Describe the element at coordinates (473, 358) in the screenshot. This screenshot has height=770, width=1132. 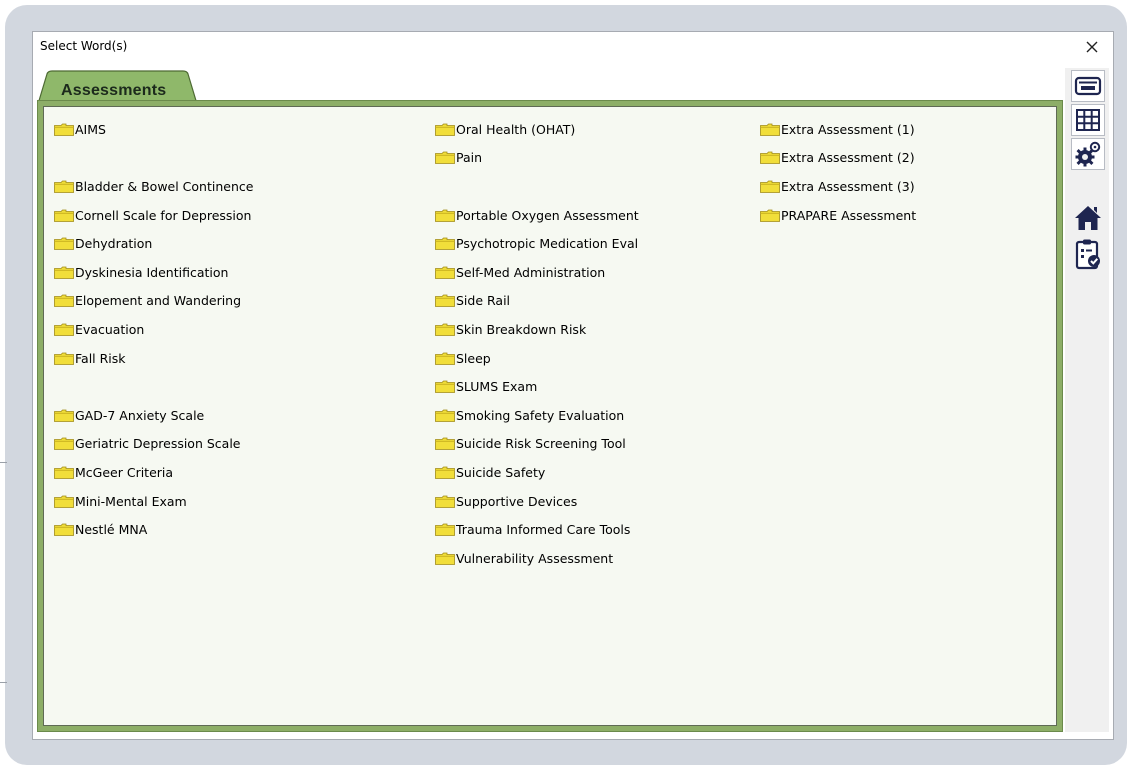
I see `word-label: Sleep` at that location.